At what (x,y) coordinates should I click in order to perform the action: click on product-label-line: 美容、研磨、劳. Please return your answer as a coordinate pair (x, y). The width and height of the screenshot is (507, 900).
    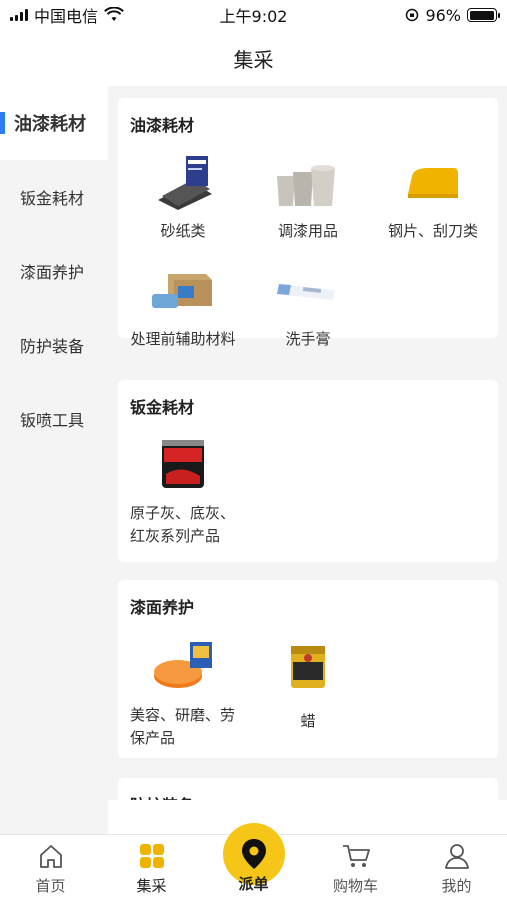
    Looking at the image, I should click on (183, 715).